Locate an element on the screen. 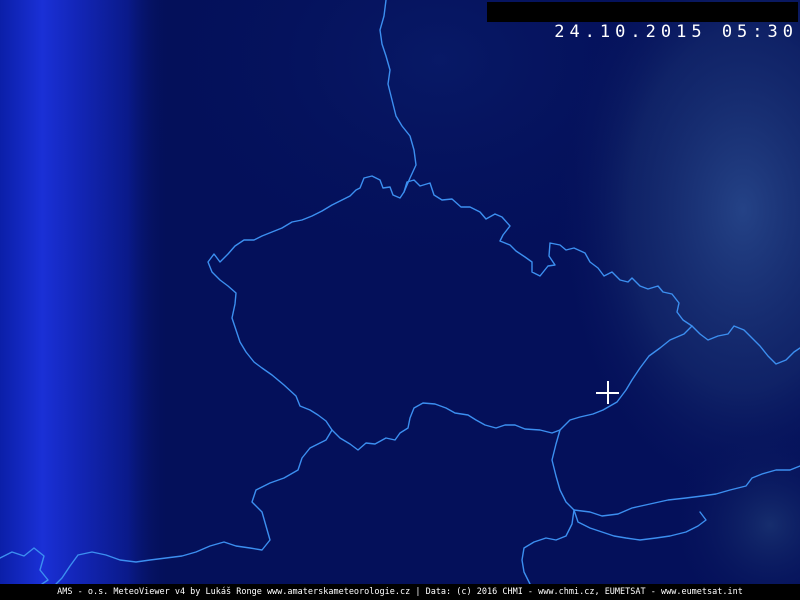 This screenshot has height=600, width=800. crosshair-icon is located at coordinates (607, 392).